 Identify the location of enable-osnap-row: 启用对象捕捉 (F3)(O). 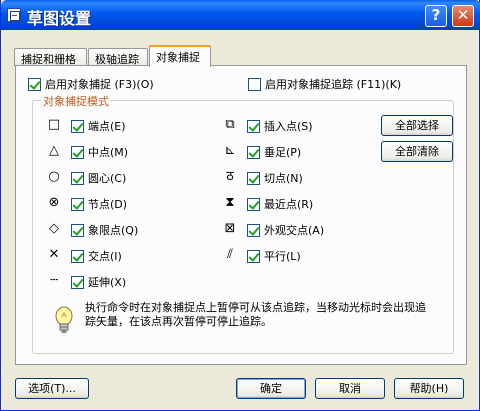
(91, 84).